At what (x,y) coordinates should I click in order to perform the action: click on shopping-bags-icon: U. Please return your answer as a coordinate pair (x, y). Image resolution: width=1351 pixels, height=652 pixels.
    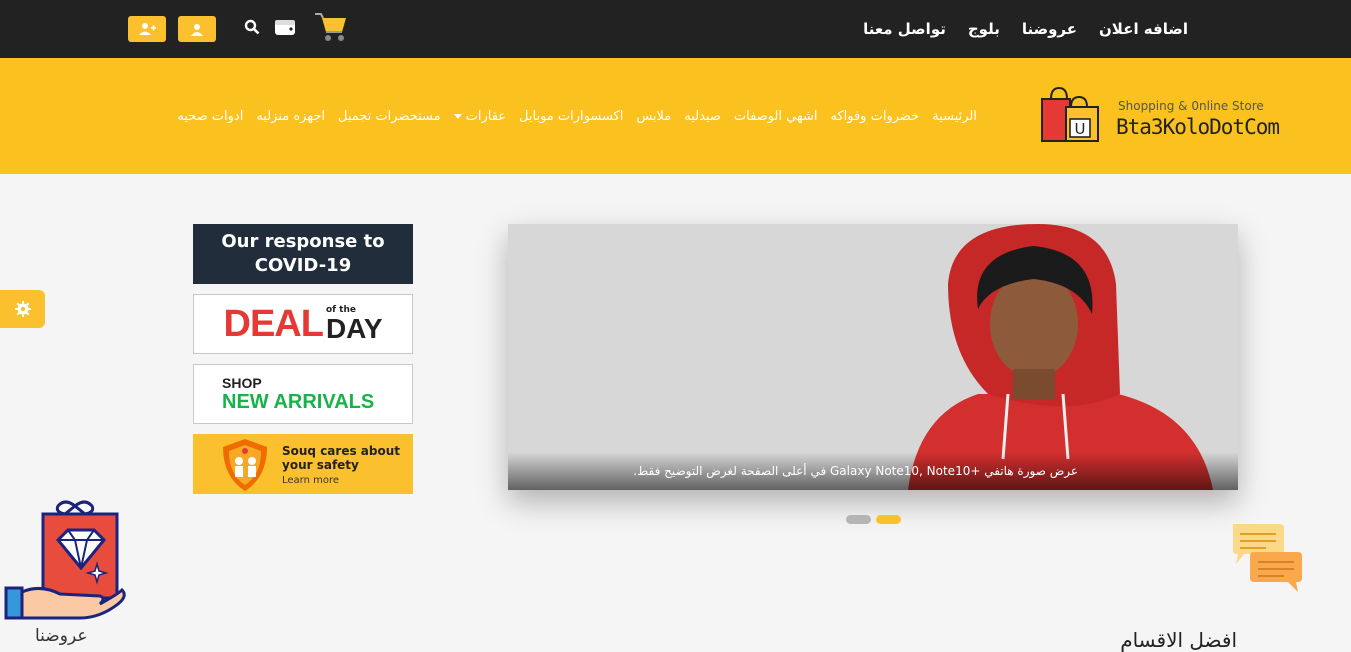
    Looking at the image, I should click on (1070, 114).